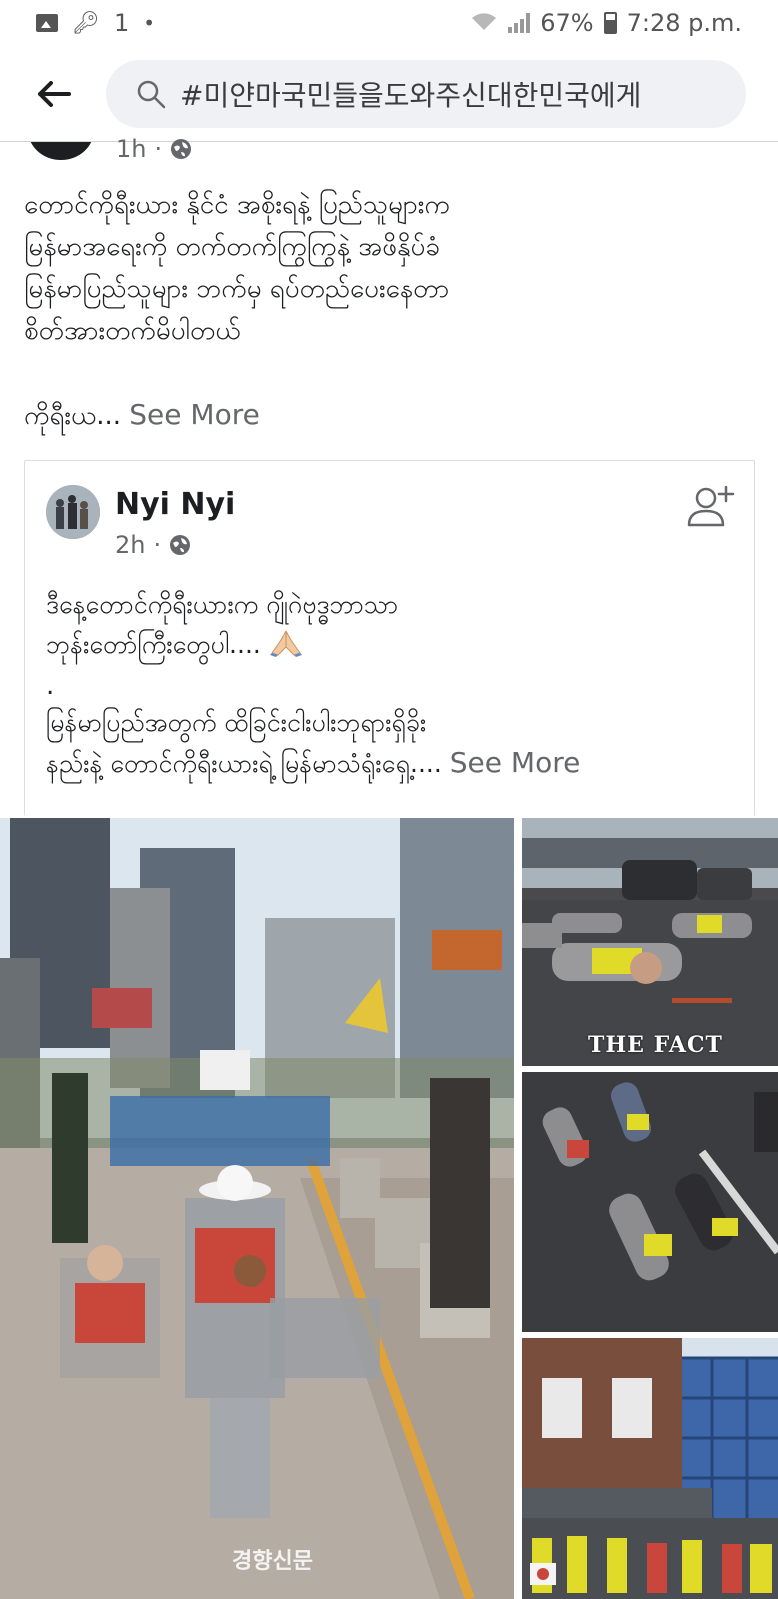 The image size is (778, 1599). What do you see at coordinates (610, 23) in the screenshot?
I see `battery-icon` at bounding box center [610, 23].